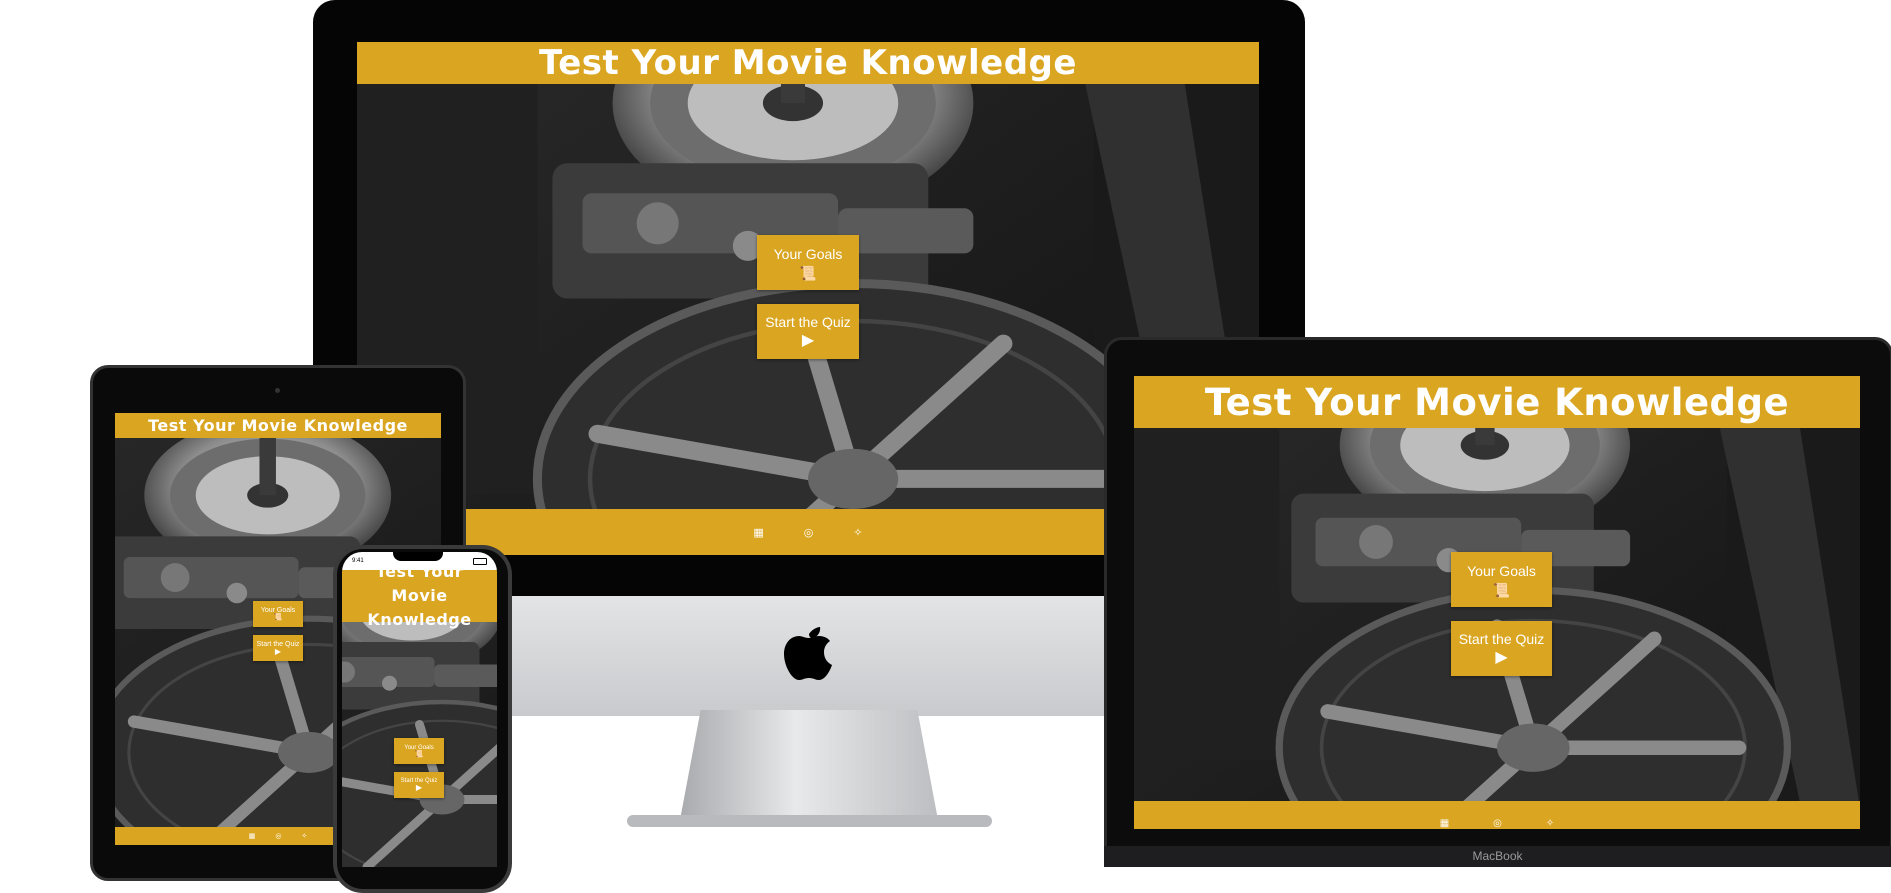 Image resolution: width=1891 pixels, height=893 pixels. Describe the element at coordinates (809, 651) in the screenshot. I see `apple-logo-icon` at that location.